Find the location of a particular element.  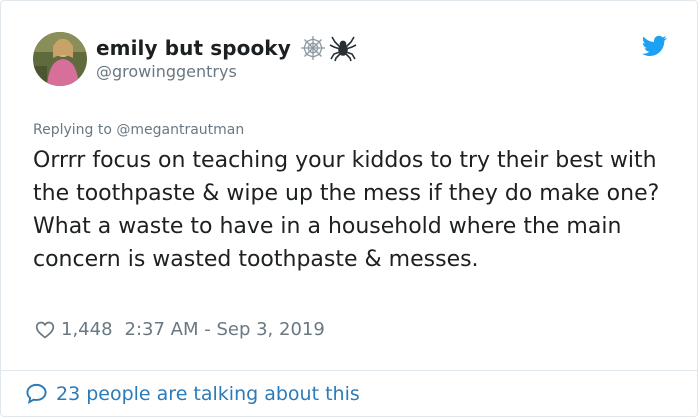

avatar is located at coordinates (60, 59).